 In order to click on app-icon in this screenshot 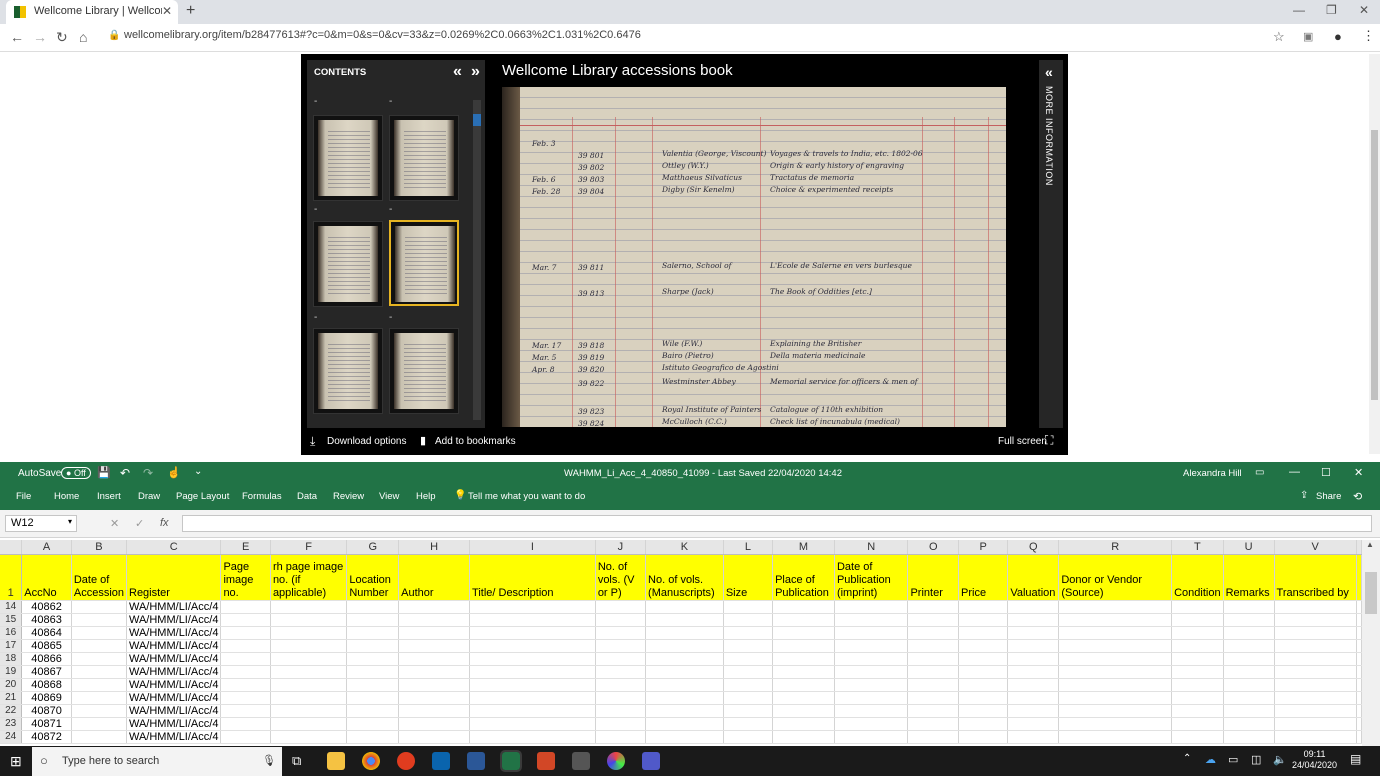, I will do `click(406, 761)`.